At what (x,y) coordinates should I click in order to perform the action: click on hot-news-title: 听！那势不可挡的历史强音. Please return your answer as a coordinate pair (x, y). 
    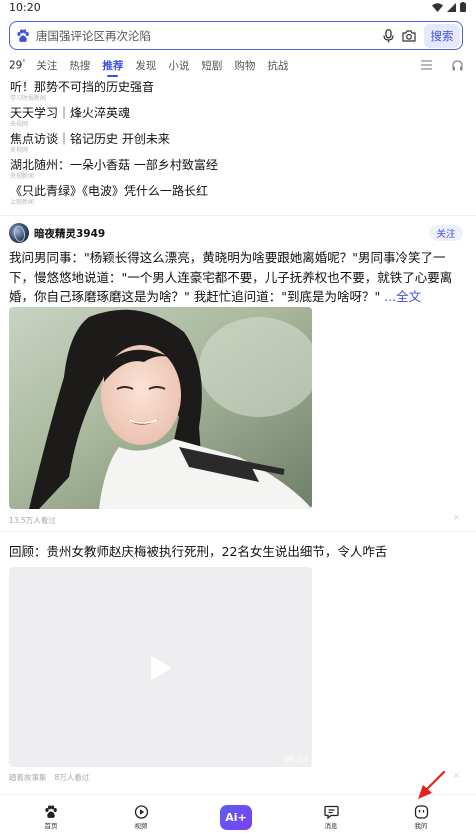
    Looking at the image, I should click on (235, 87).